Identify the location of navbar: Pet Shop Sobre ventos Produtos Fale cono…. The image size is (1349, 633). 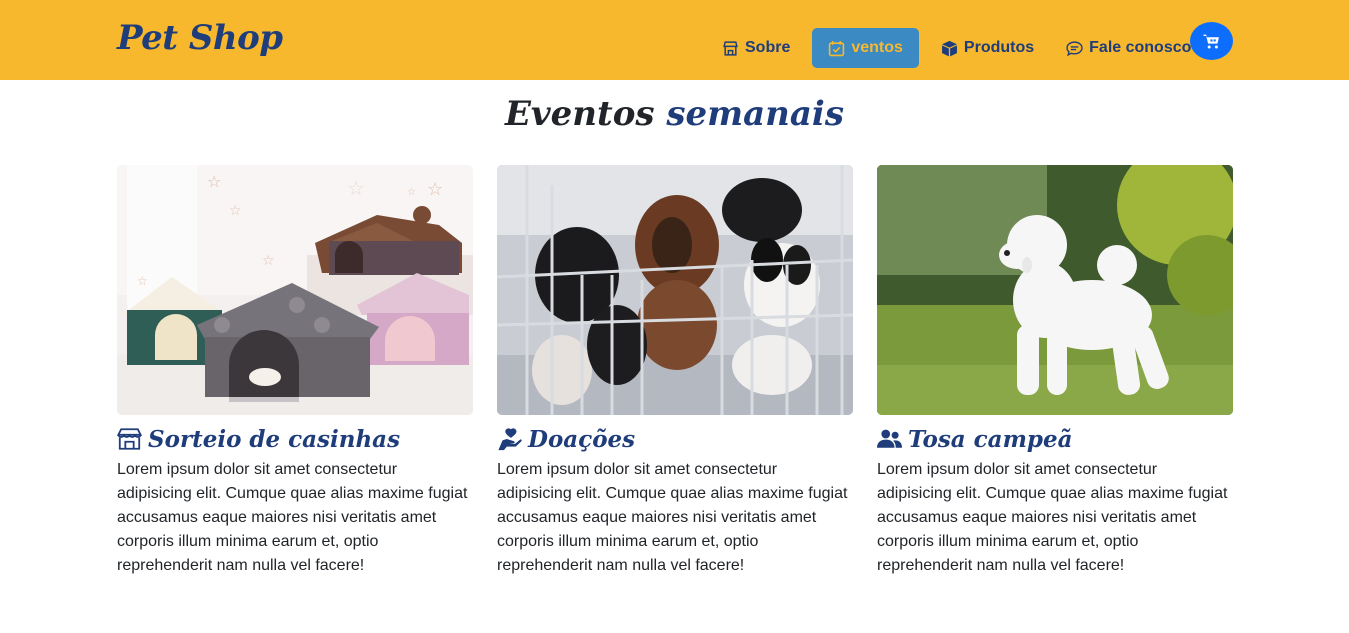
(674, 40).